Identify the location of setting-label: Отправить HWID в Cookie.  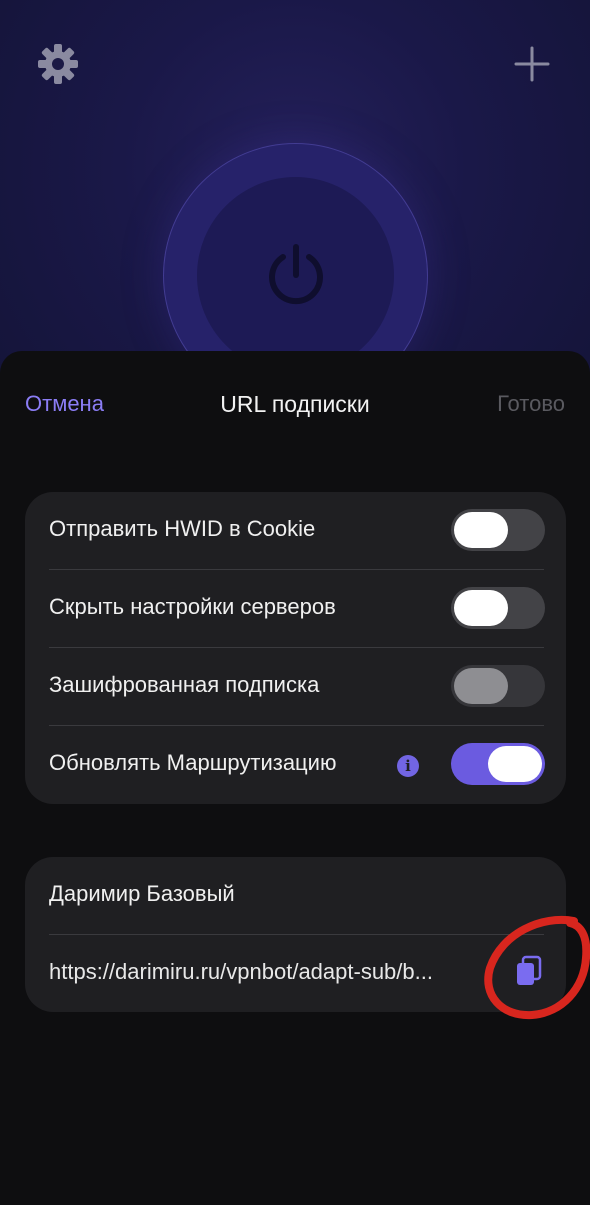
(182, 528).